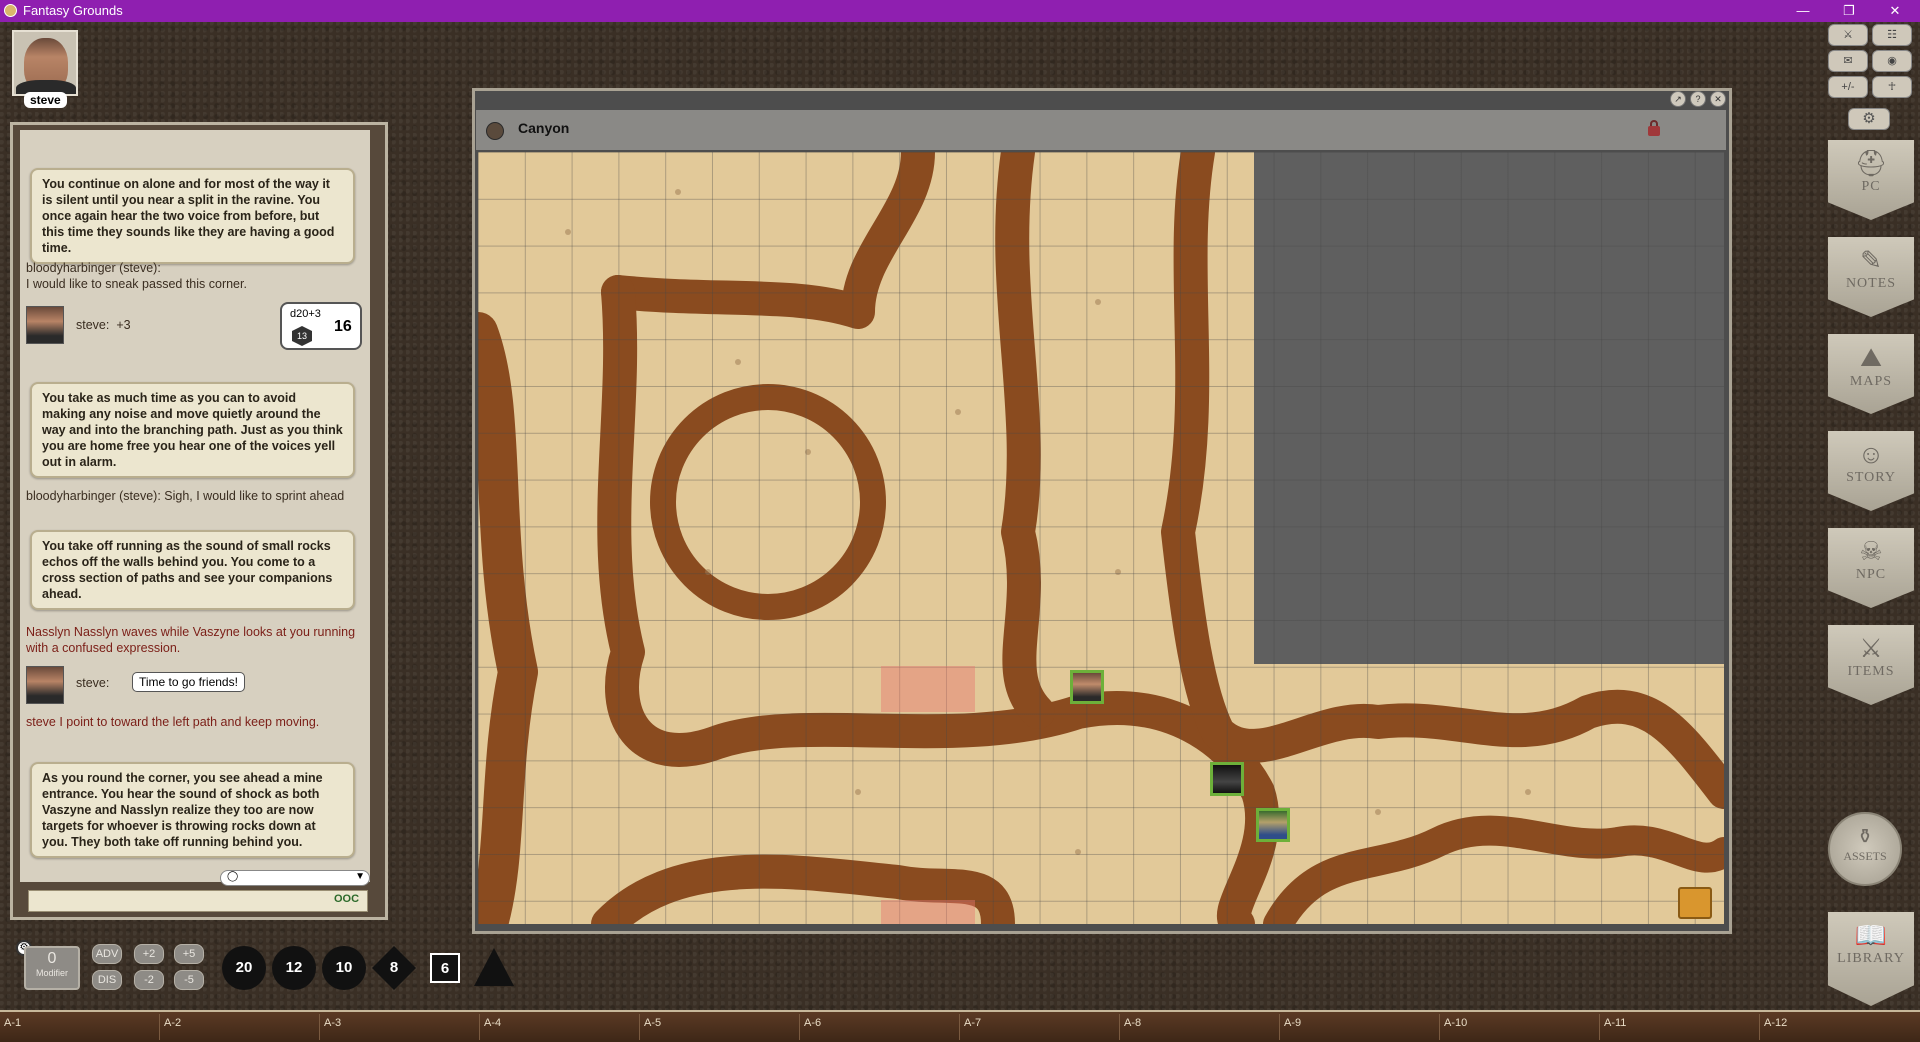 The width and height of the screenshot is (1920, 1042). What do you see at coordinates (1227, 779) in the screenshot?
I see `token-vaszyne` at bounding box center [1227, 779].